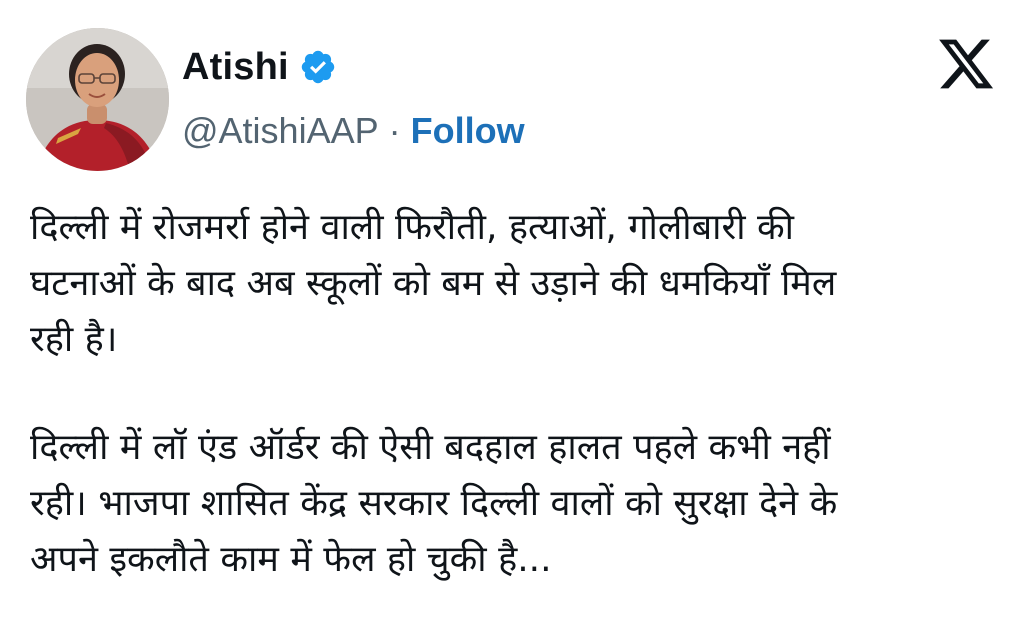  What do you see at coordinates (353, 99) in the screenshot?
I see `author-identity: Atishi @AtishiAAP · Follow` at bounding box center [353, 99].